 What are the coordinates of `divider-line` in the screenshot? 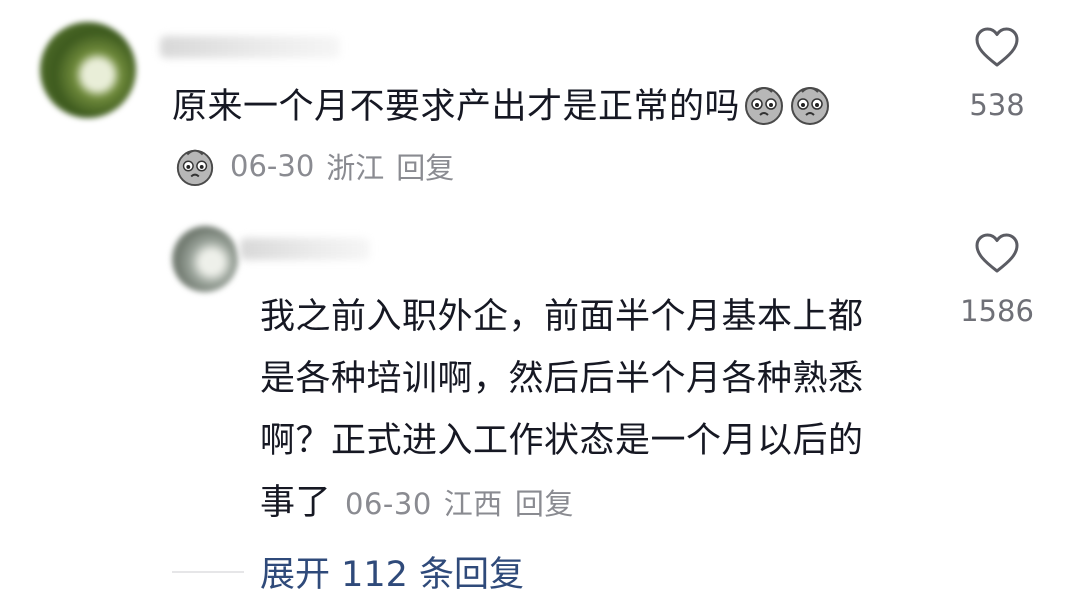 It's located at (208, 571).